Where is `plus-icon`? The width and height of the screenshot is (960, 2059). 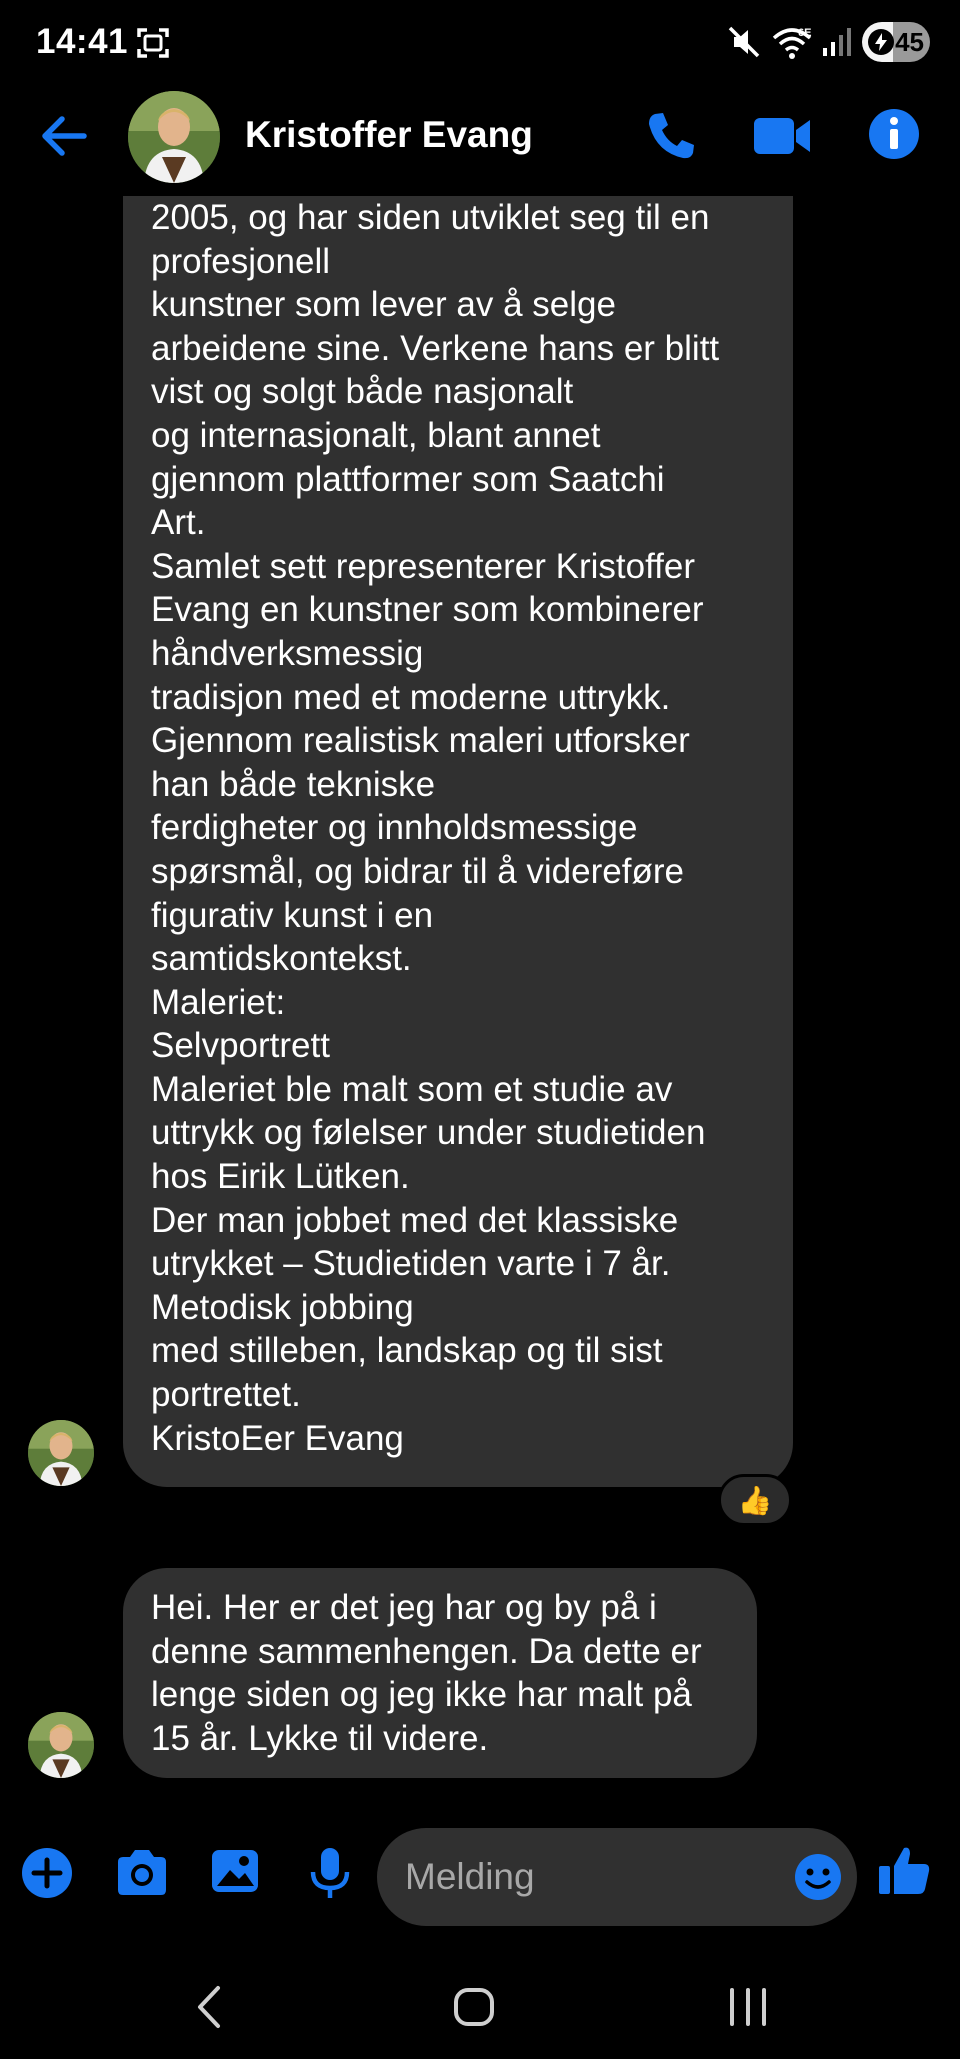 plus-icon is located at coordinates (47, 1873).